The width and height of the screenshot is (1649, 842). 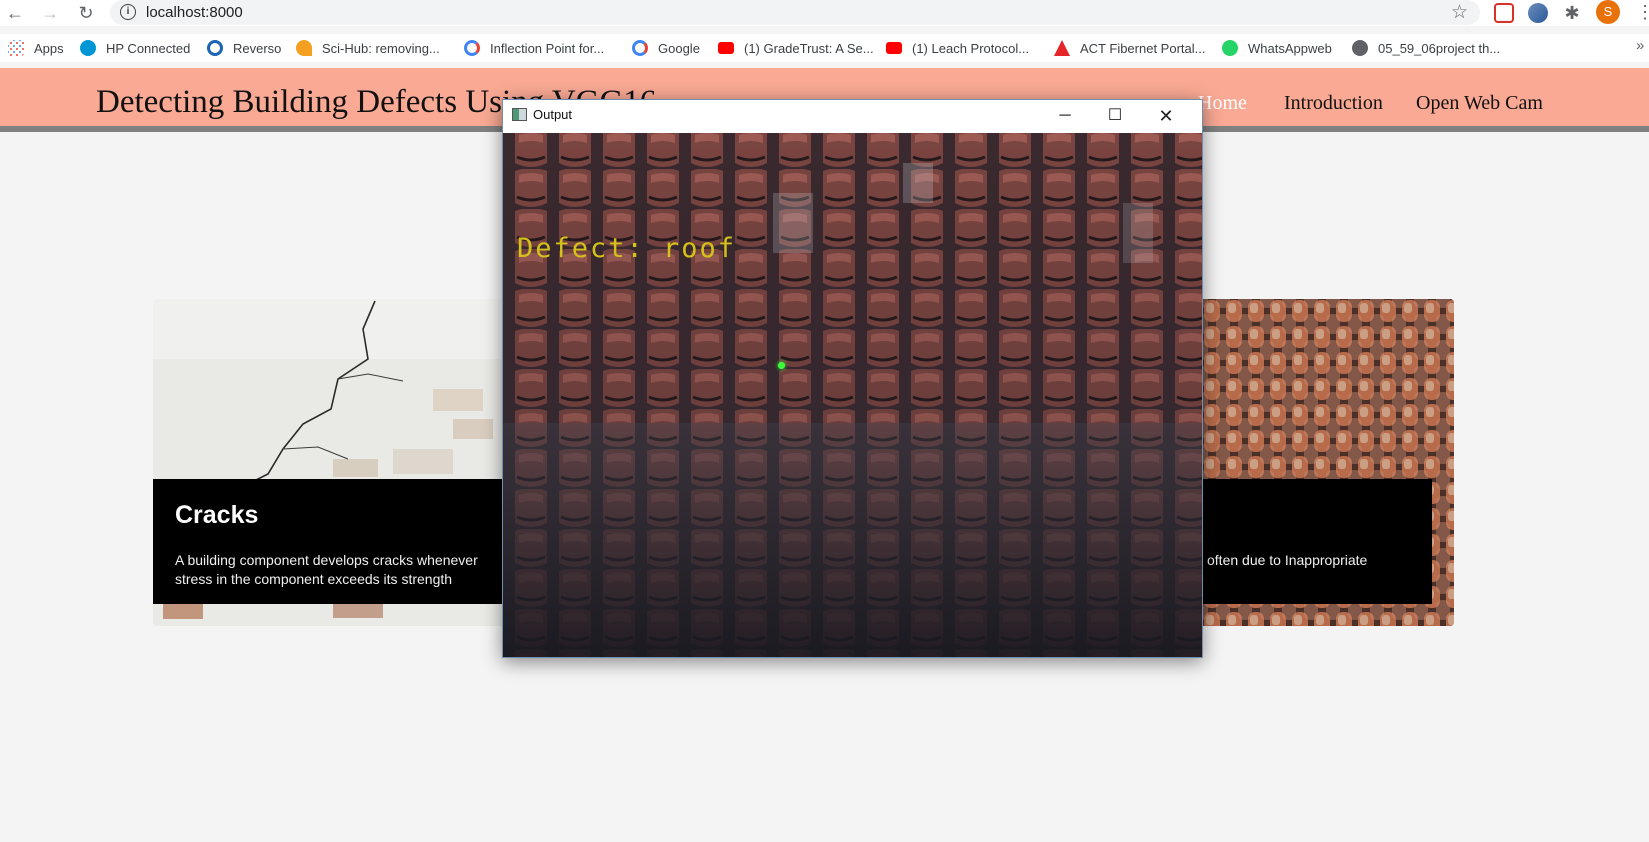 I want to click on act-icon, so click(x=1062, y=48).